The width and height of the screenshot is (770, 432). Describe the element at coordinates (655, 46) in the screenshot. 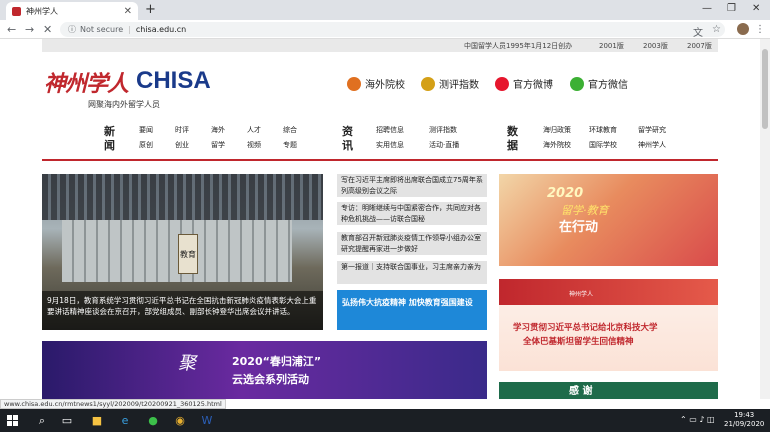

I see `version-link-2003: 2003版` at that location.